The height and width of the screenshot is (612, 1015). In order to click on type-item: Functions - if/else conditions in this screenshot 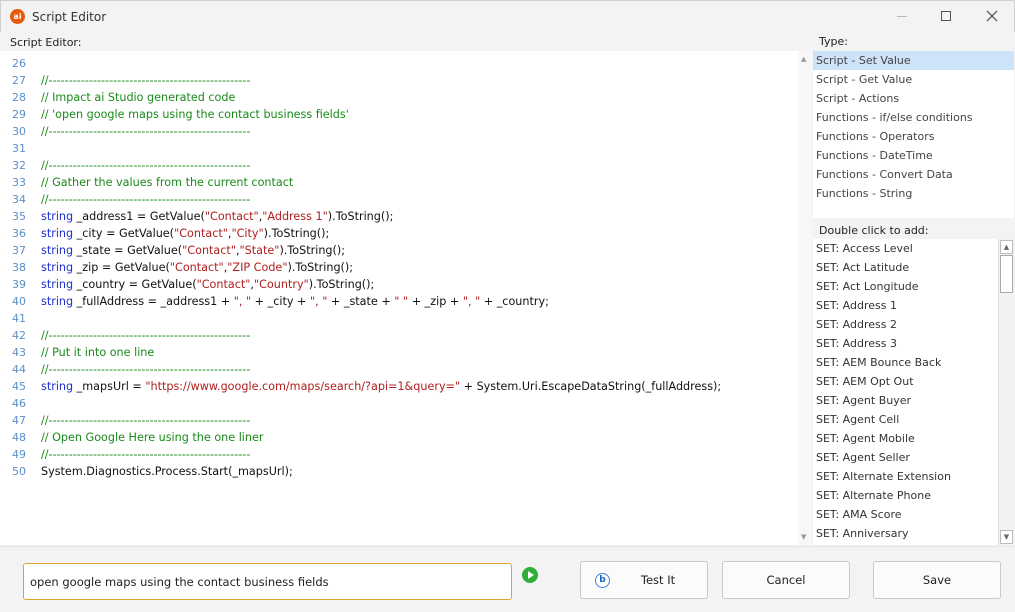, I will do `click(913, 117)`.